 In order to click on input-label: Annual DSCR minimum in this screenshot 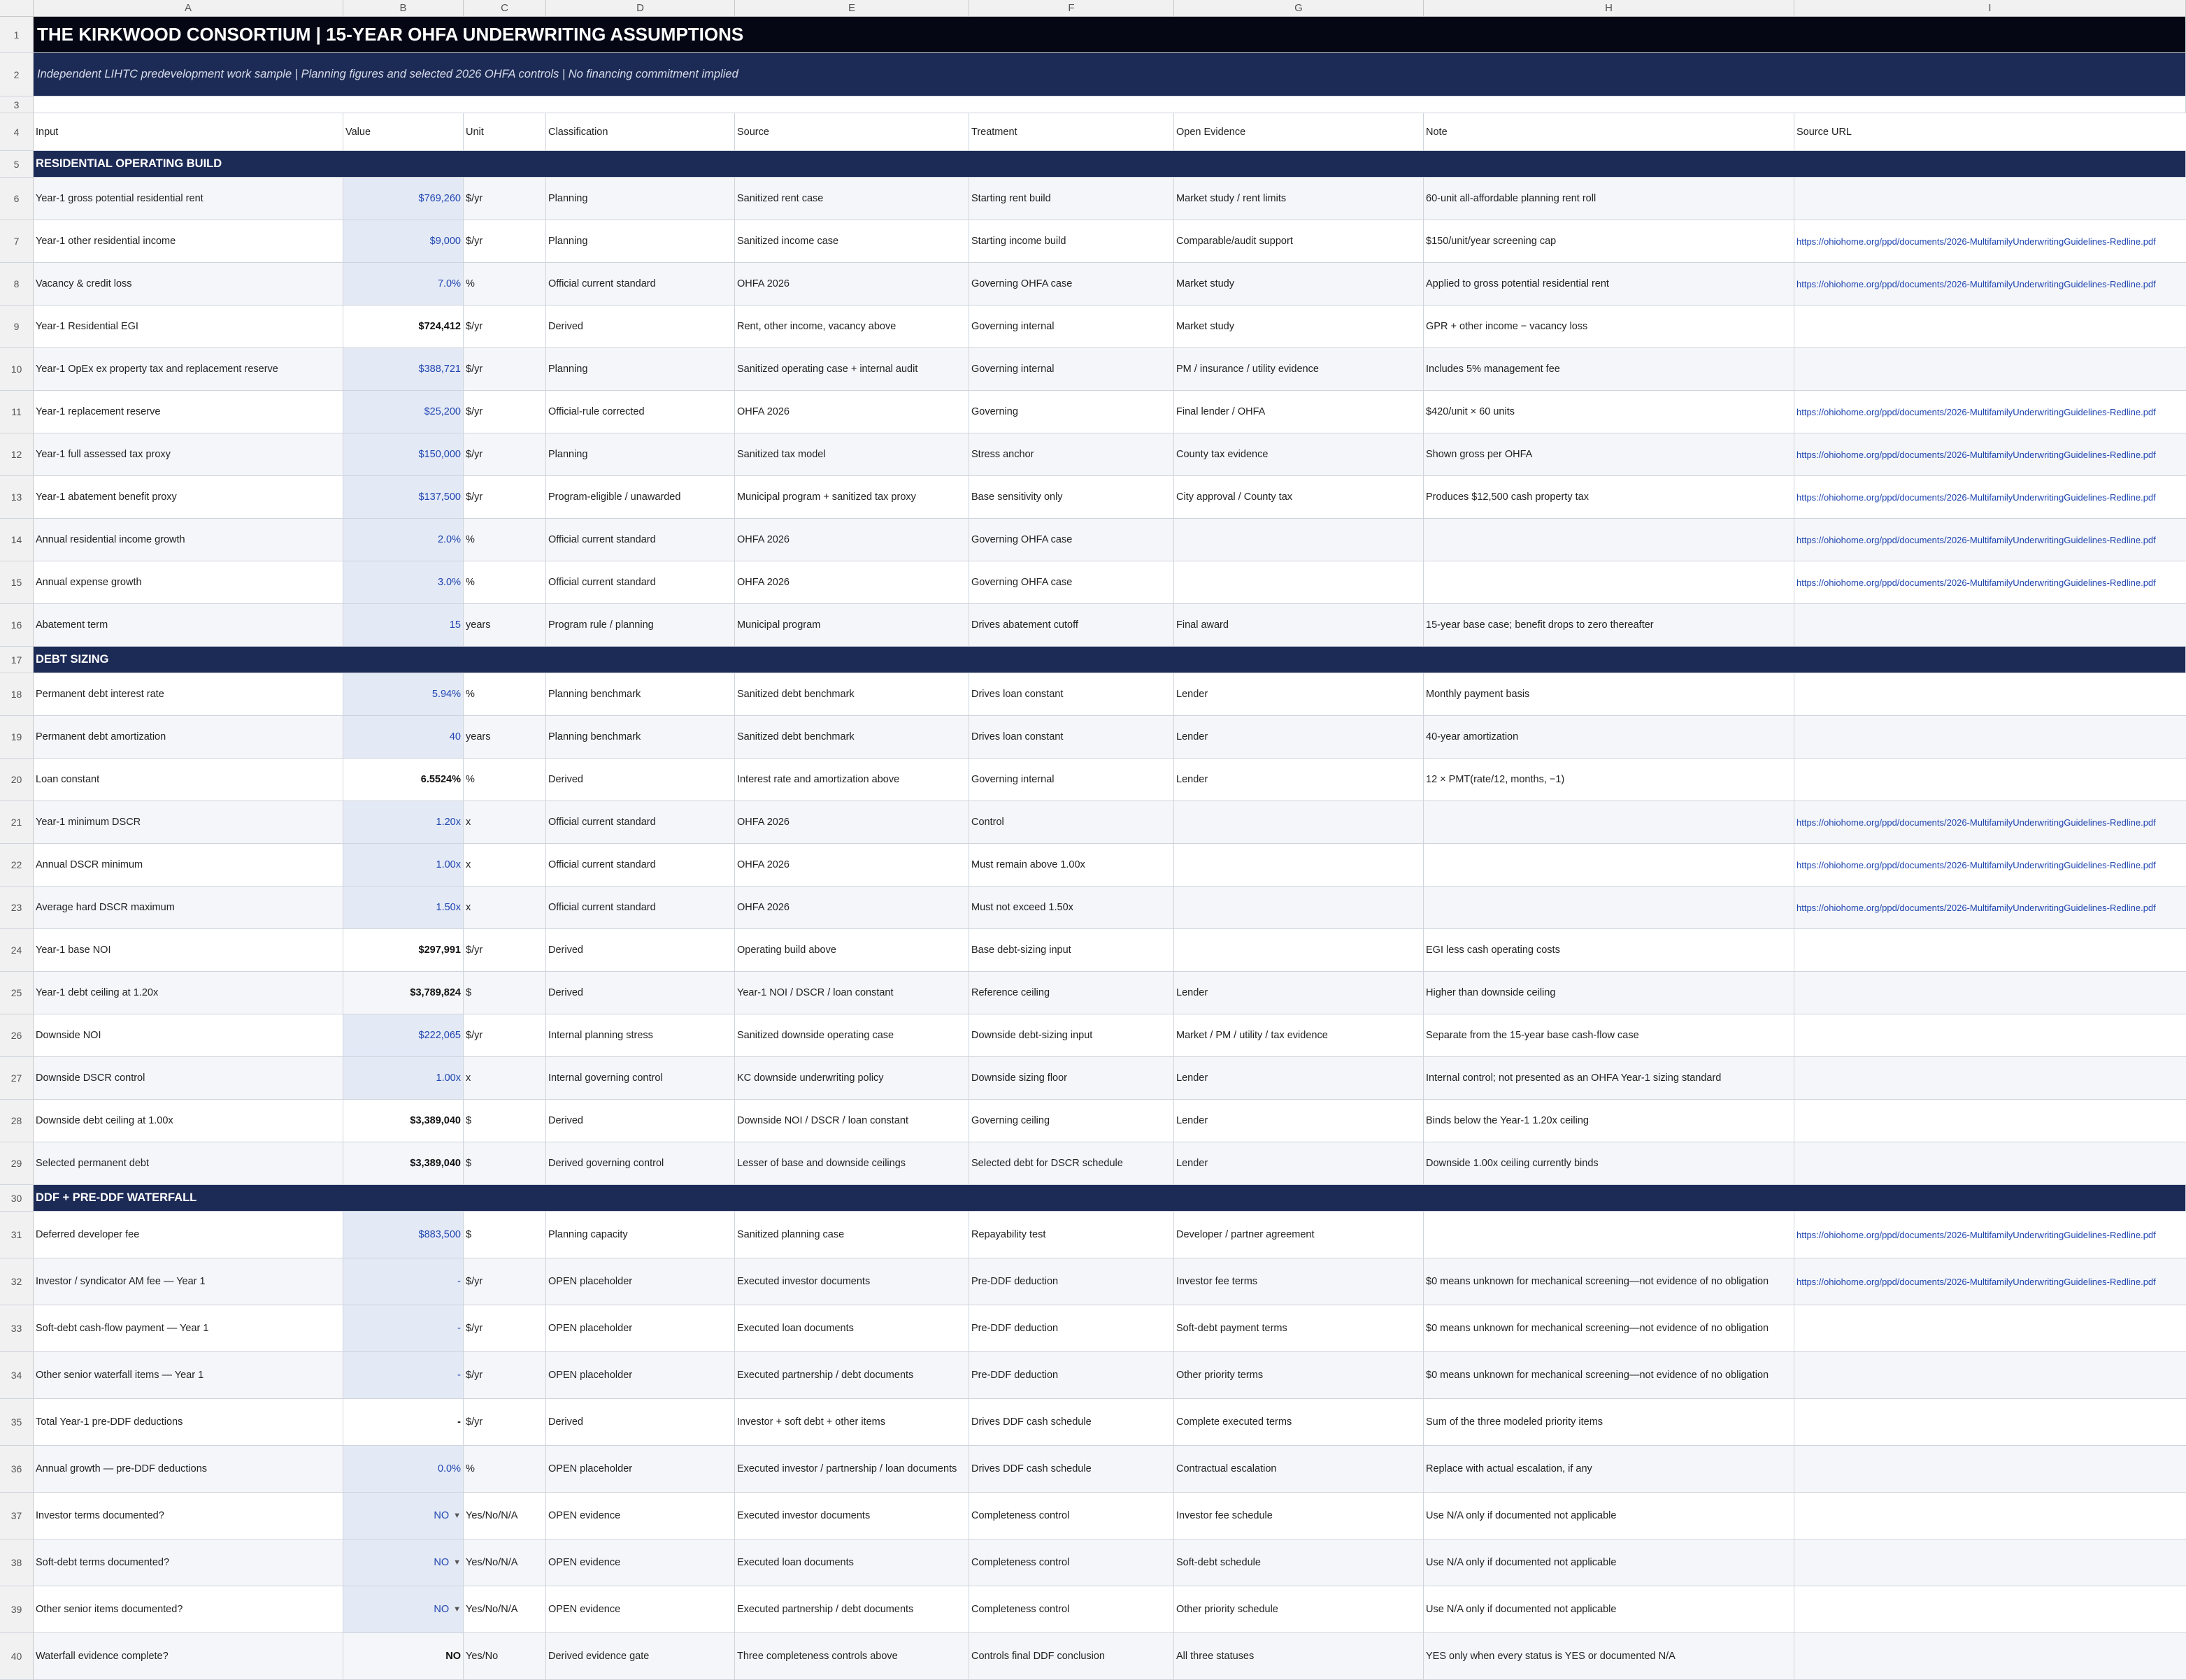, I will do `click(188, 865)`.